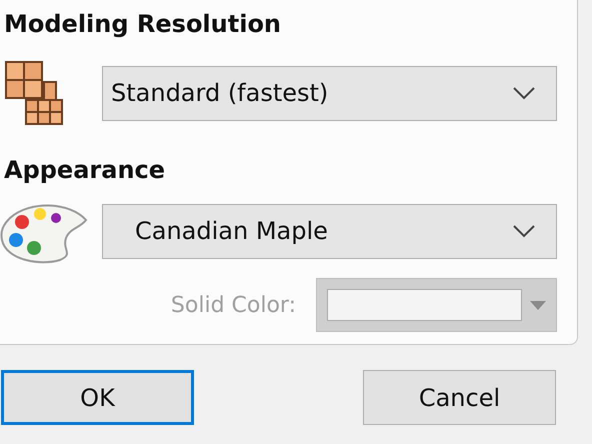 The width and height of the screenshot is (592, 444). What do you see at coordinates (233, 305) in the screenshot?
I see `field-label: Solid Color:` at bounding box center [233, 305].